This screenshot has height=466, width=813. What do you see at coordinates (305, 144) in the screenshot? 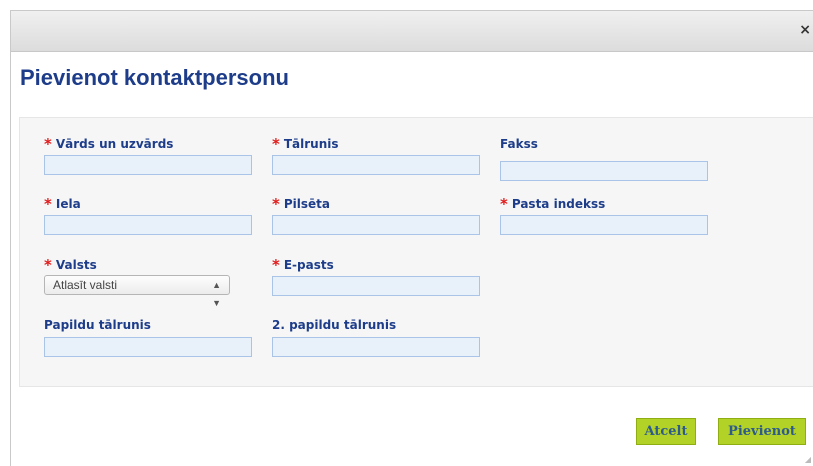
I see `phone-label: * Tālrunis` at bounding box center [305, 144].